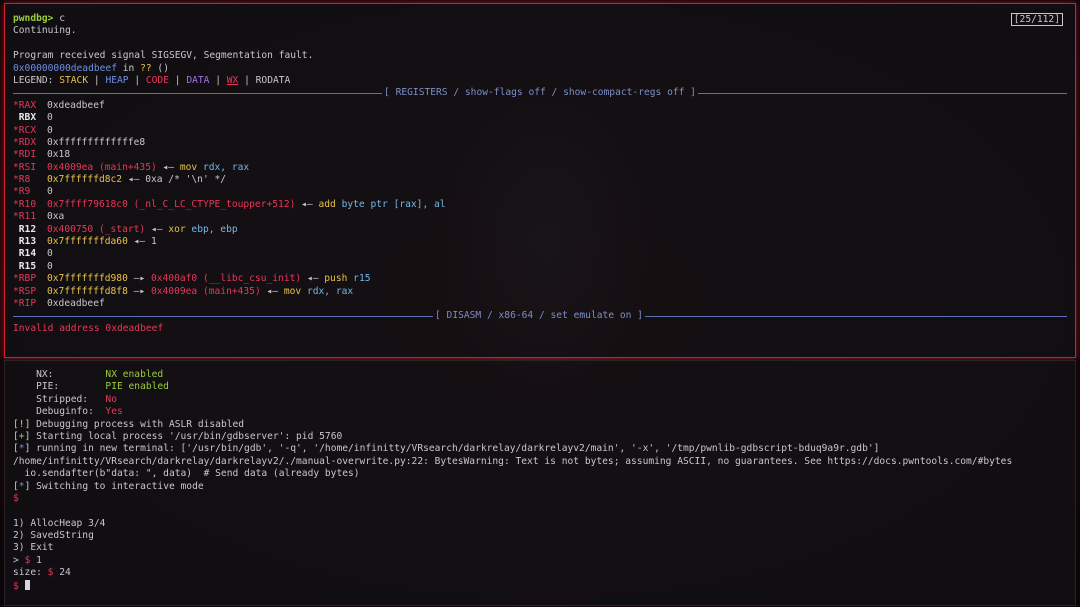 The image size is (1080, 607). I want to click on register-name: R12, so click(25, 229).